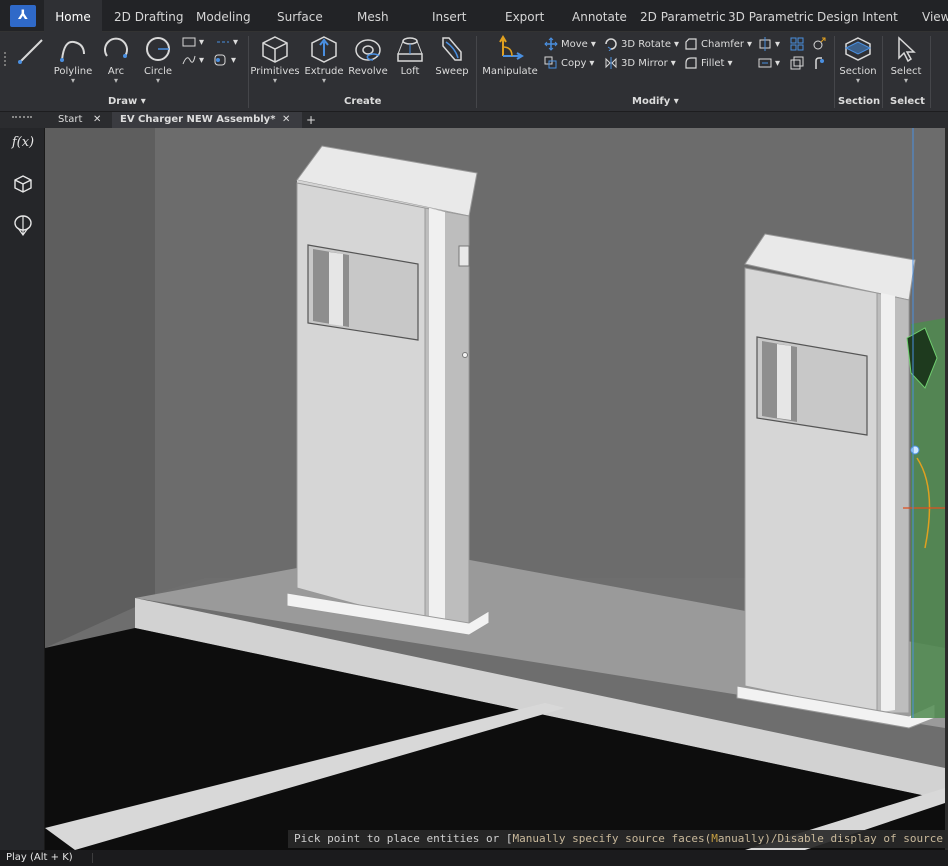 This screenshot has width=948, height=866. Describe the element at coordinates (569, 63) in the screenshot. I see `copy-button: Copy ▾` at that location.